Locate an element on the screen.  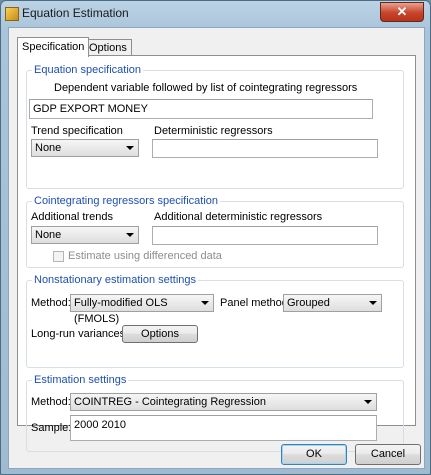
close-button: ✕ is located at coordinates (402, 12).